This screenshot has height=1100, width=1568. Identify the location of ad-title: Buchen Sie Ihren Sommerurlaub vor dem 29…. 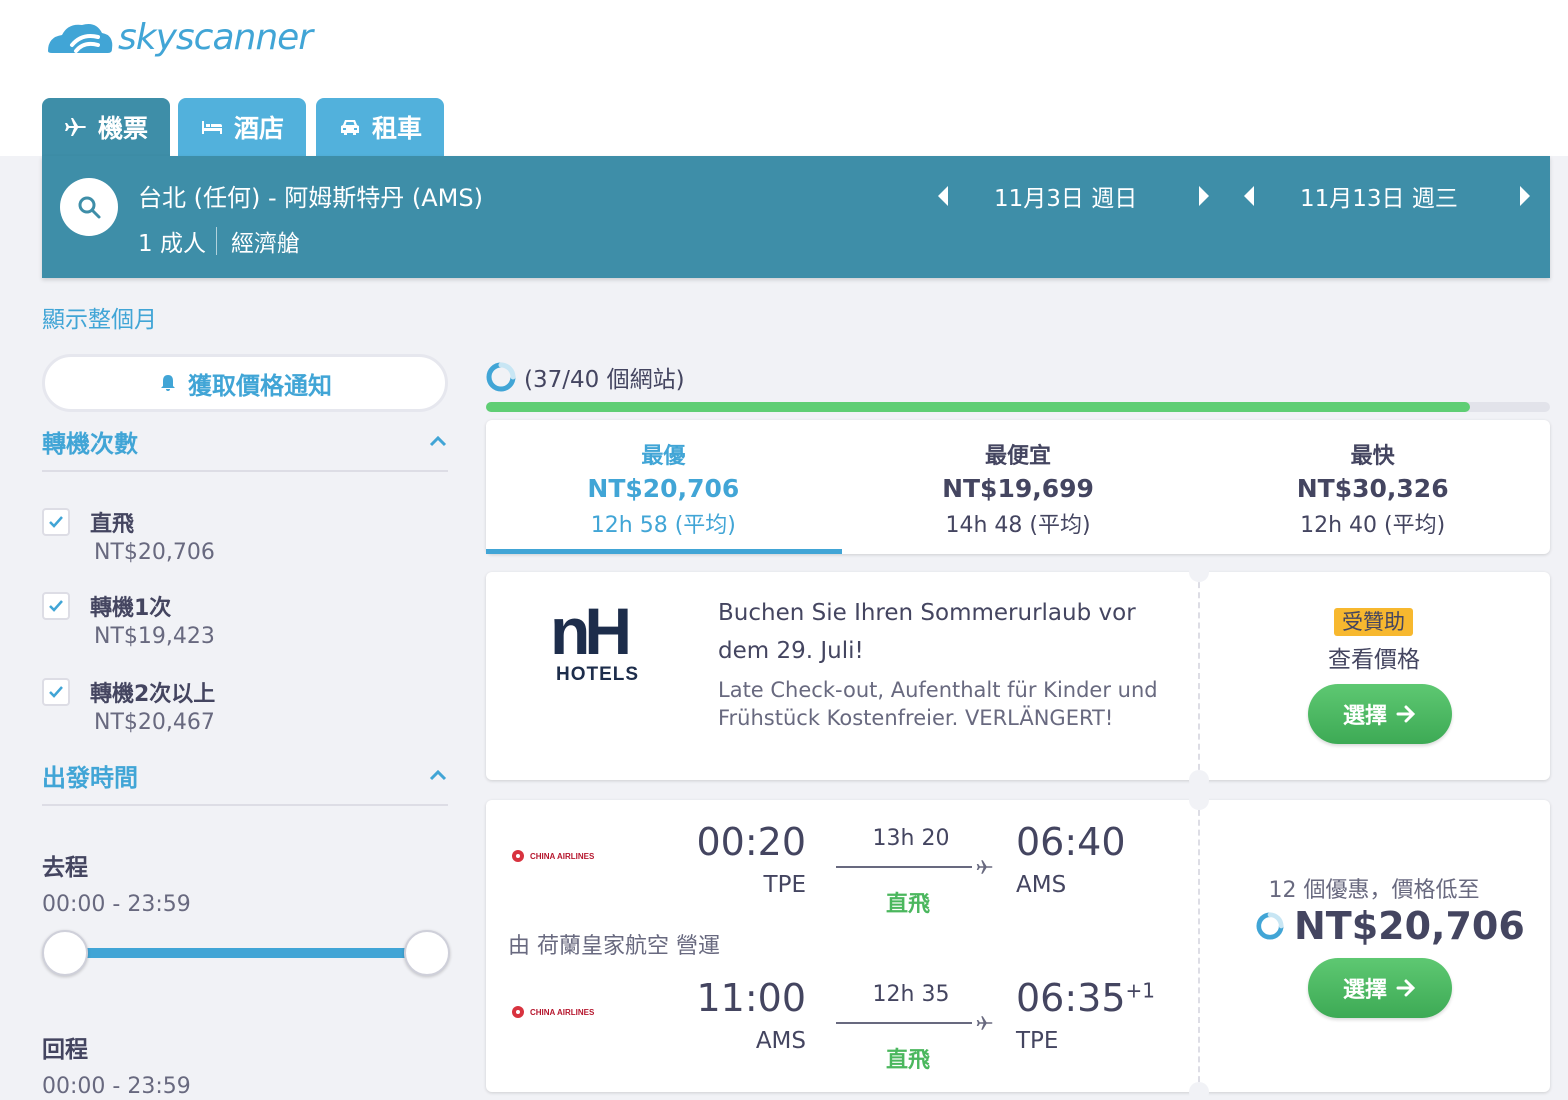
(927, 632).